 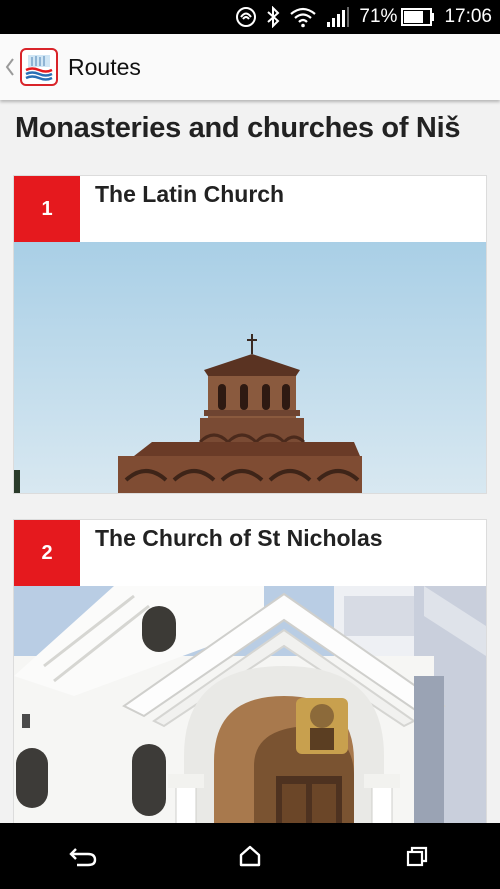 What do you see at coordinates (104, 66) in the screenshot?
I see `app-bar-title: Routes` at bounding box center [104, 66].